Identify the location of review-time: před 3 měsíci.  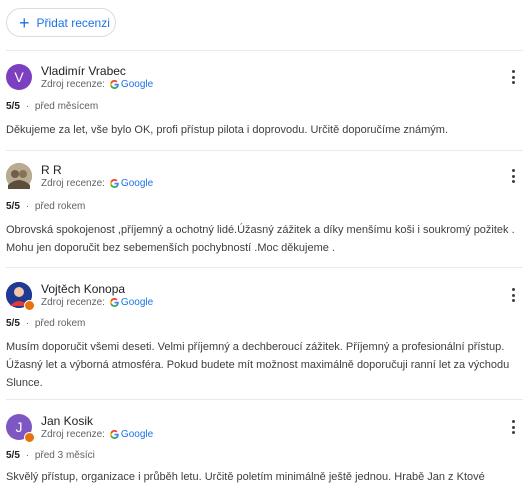
(64, 455).